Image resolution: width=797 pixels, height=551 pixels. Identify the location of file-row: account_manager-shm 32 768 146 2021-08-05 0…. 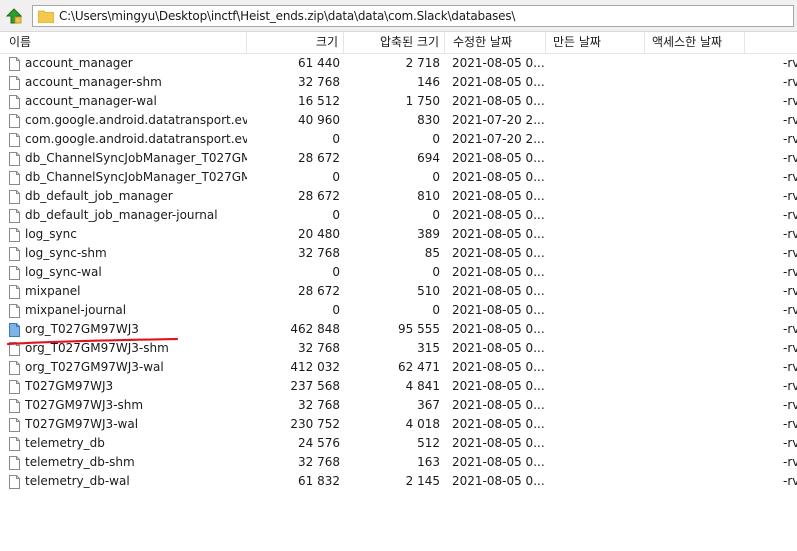
(398, 82).